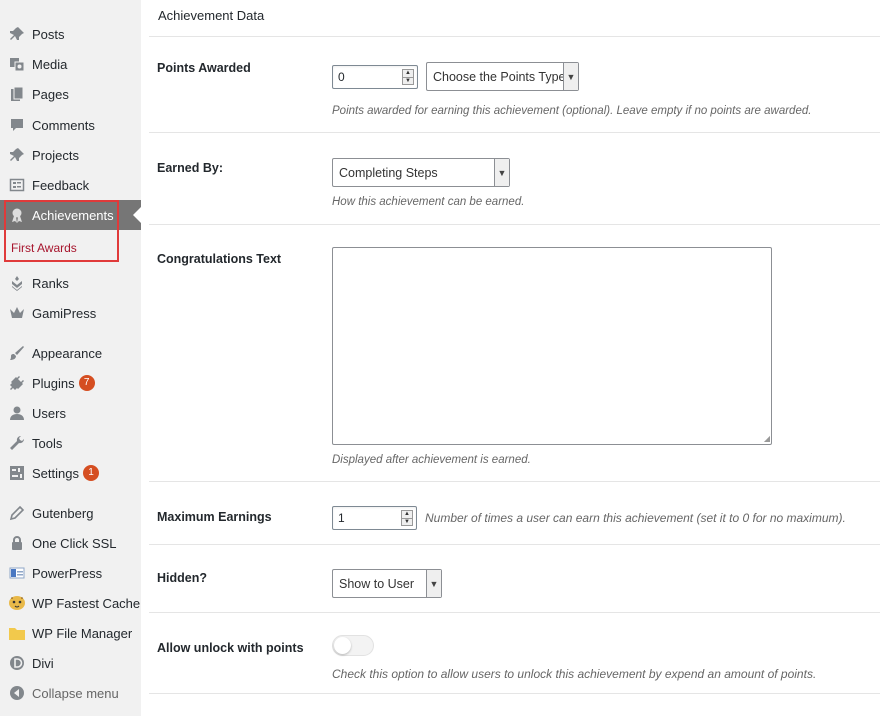 This screenshot has height=716, width=880. What do you see at coordinates (70, 34) in the screenshot?
I see `sidebar-item-posts: Posts` at bounding box center [70, 34].